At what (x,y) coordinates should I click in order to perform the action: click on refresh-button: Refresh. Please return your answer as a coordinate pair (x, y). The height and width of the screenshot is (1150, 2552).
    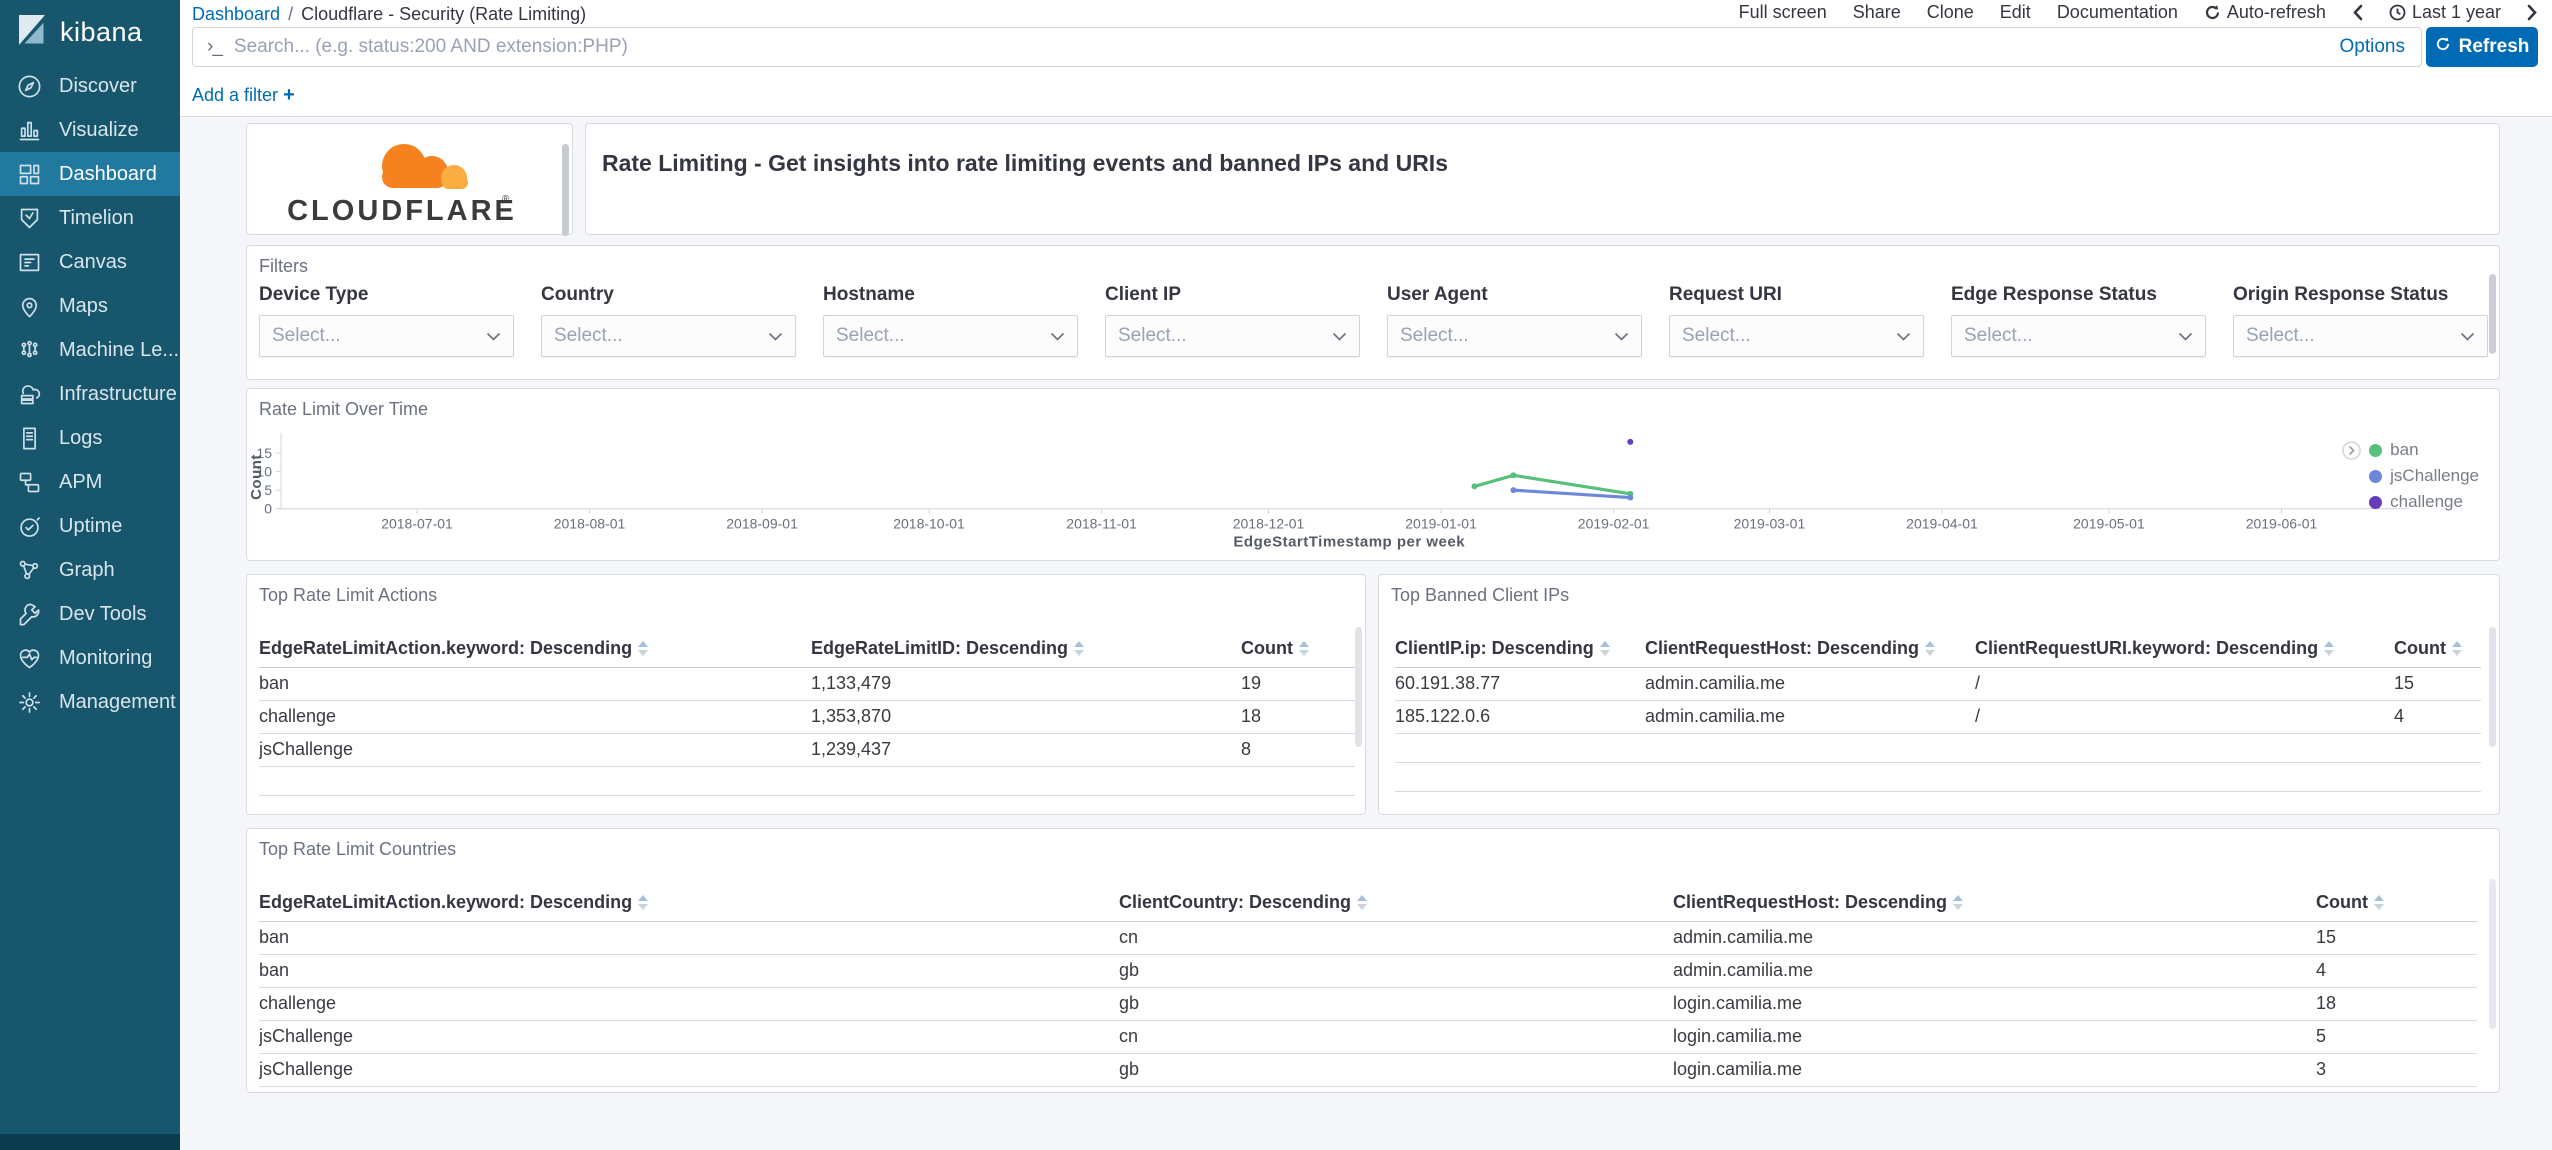
    Looking at the image, I should click on (2482, 47).